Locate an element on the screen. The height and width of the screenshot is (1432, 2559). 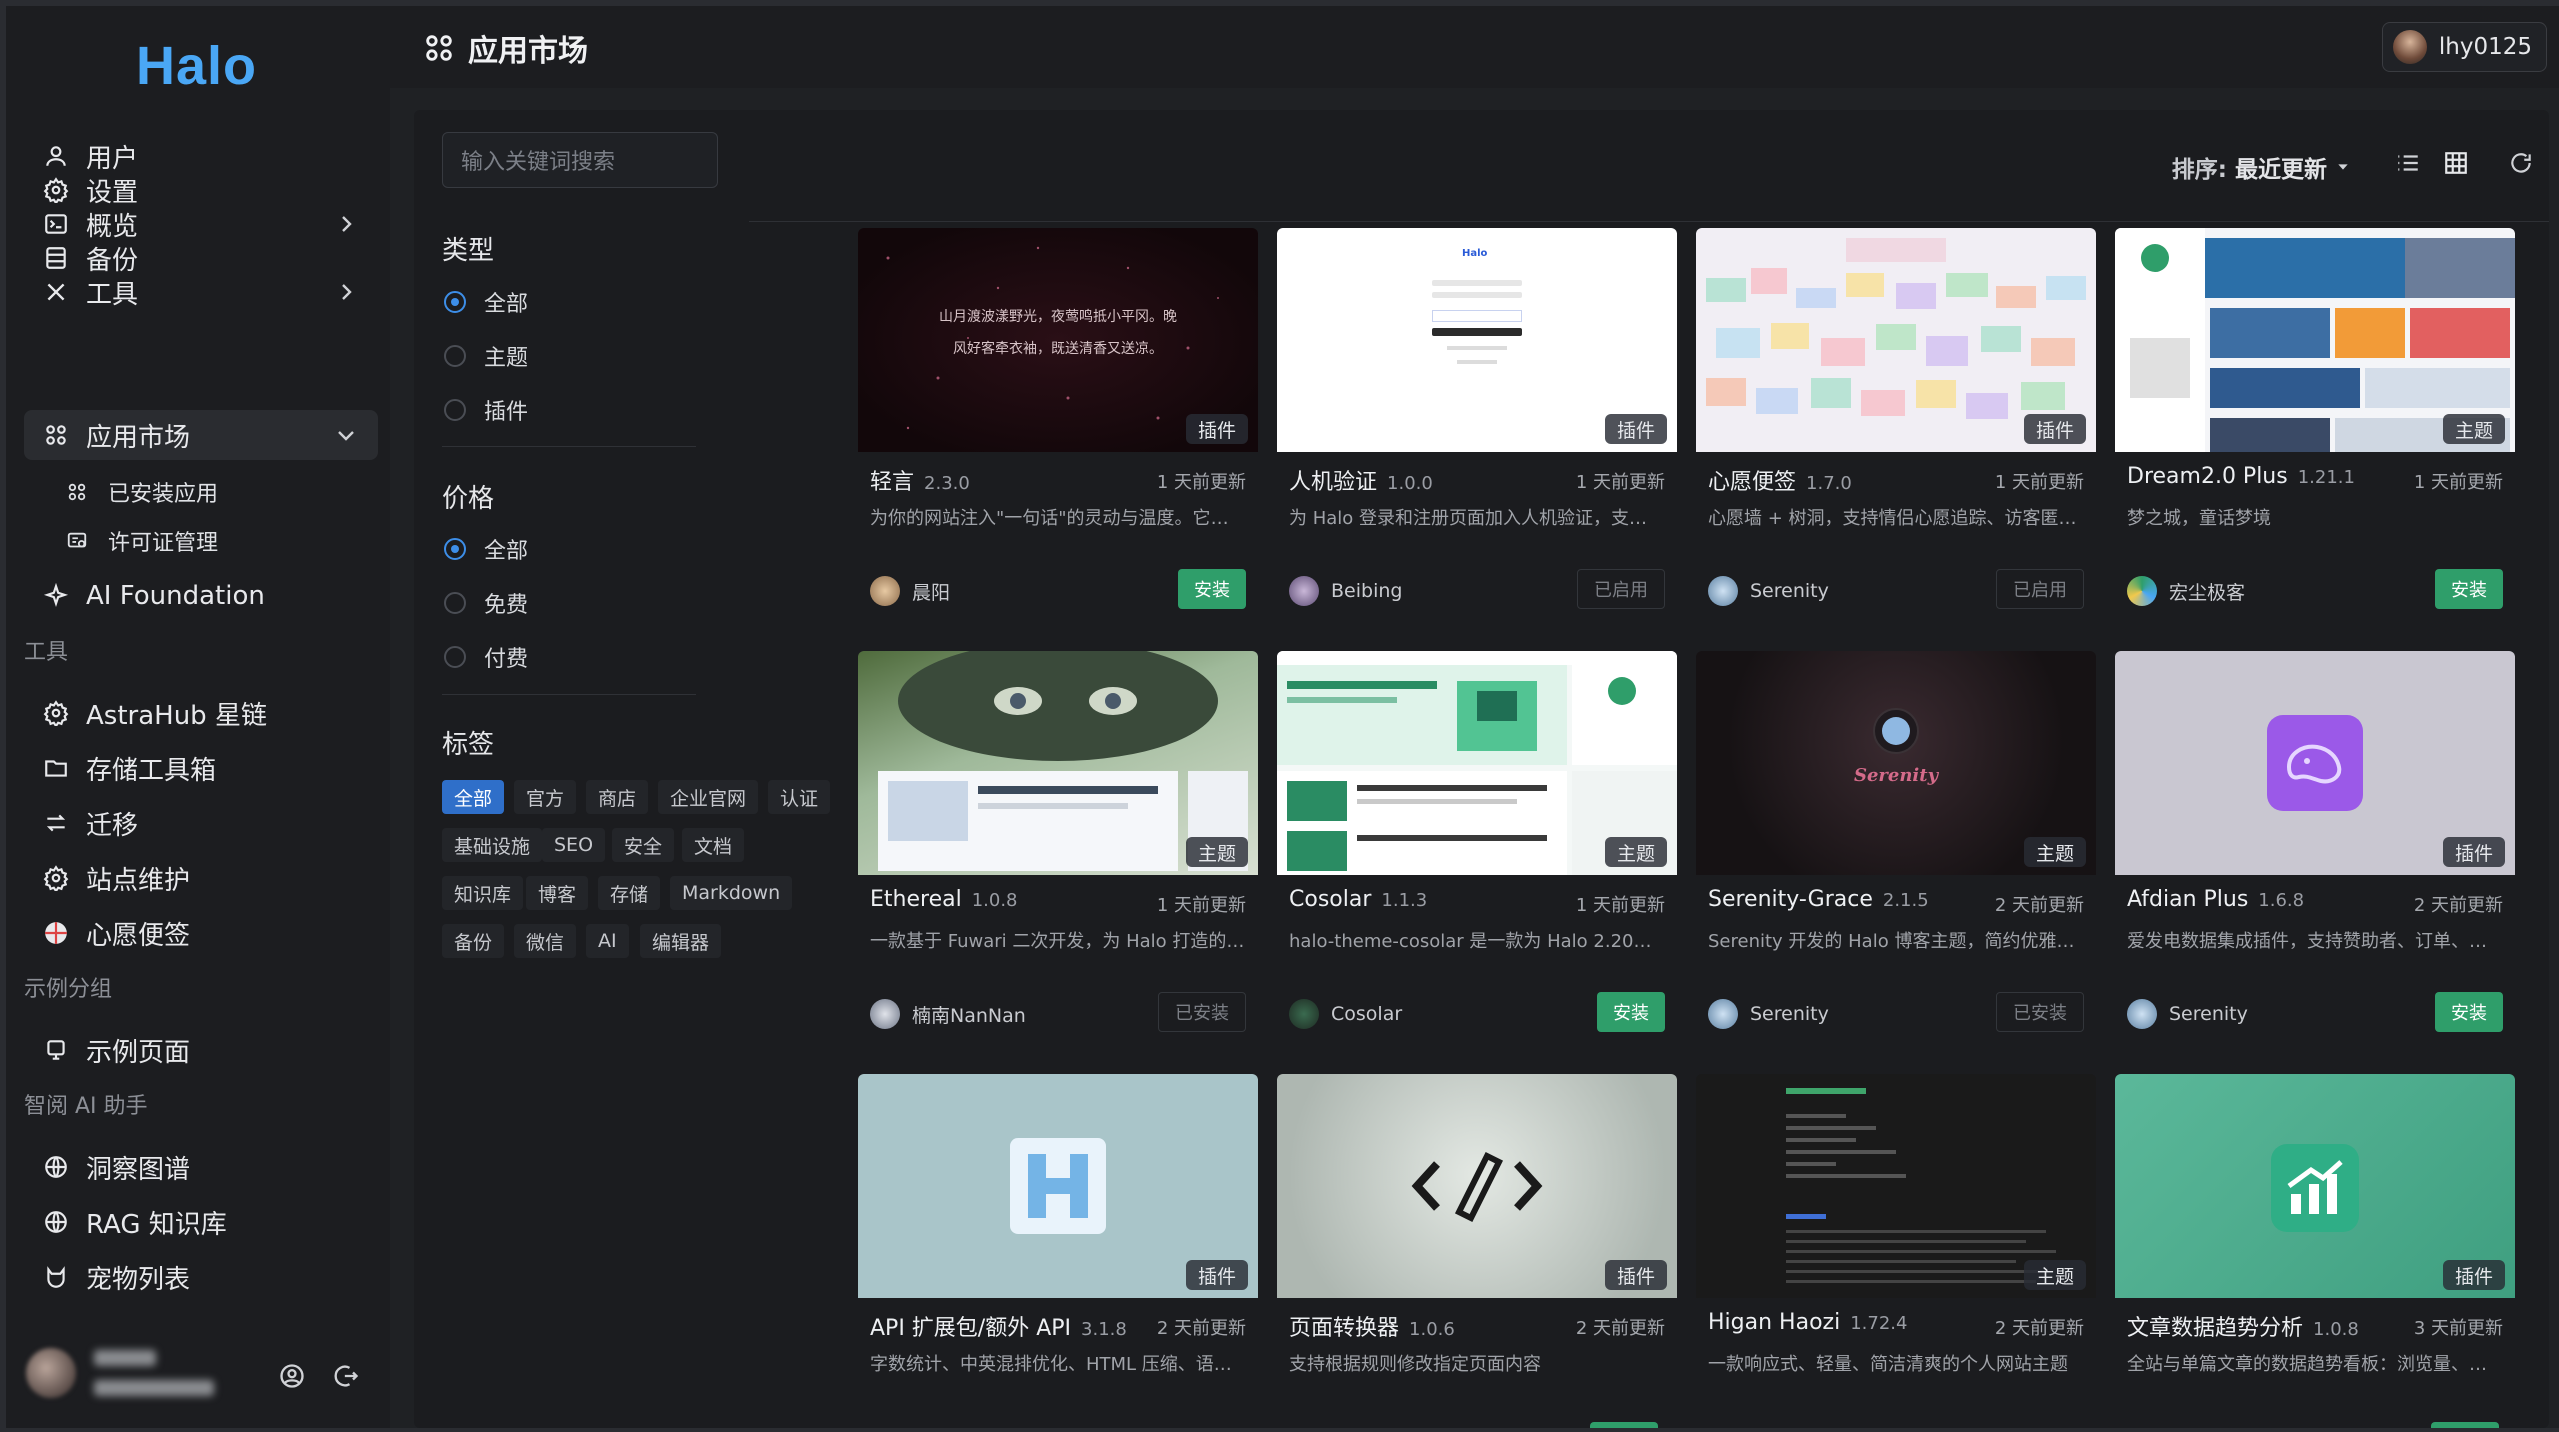
tag-chip: 企业官网 is located at coordinates (708, 797).